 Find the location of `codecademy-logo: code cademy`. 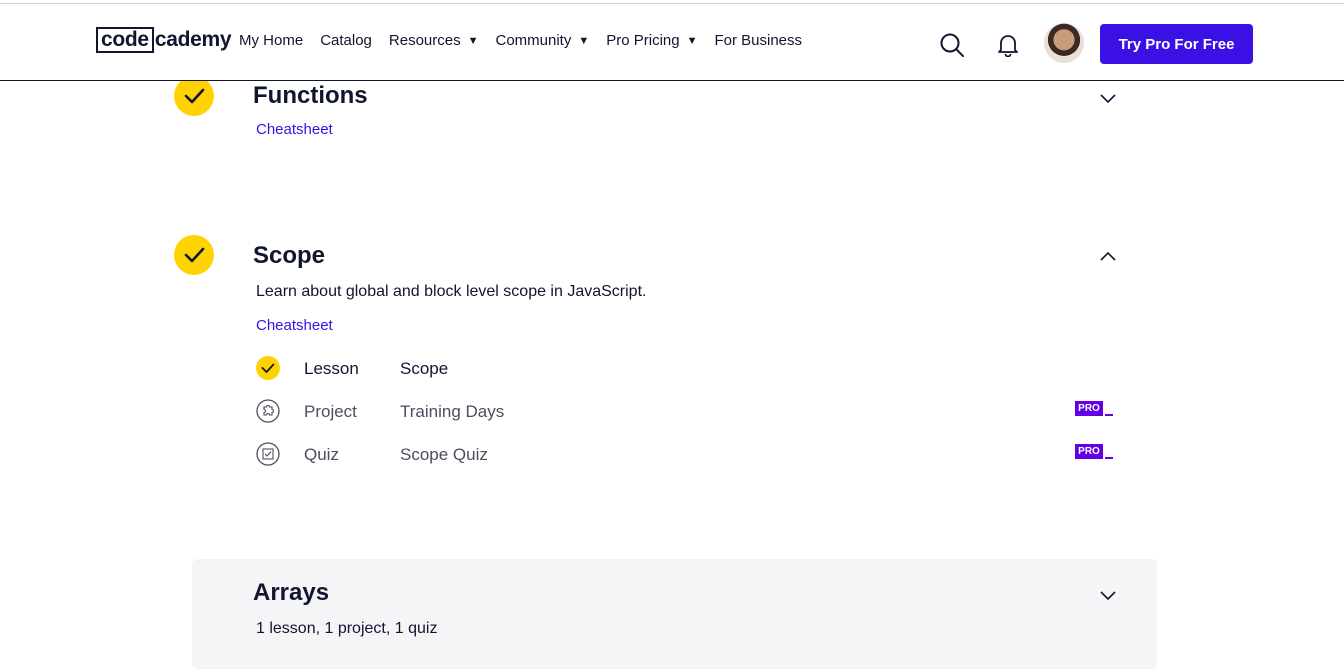

codecademy-logo: code cademy is located at coordinates (164, 40).